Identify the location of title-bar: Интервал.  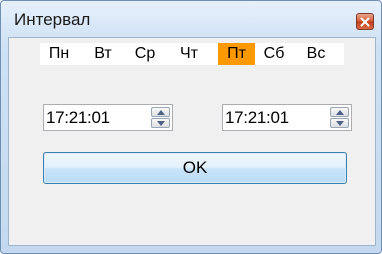
(191, 19).